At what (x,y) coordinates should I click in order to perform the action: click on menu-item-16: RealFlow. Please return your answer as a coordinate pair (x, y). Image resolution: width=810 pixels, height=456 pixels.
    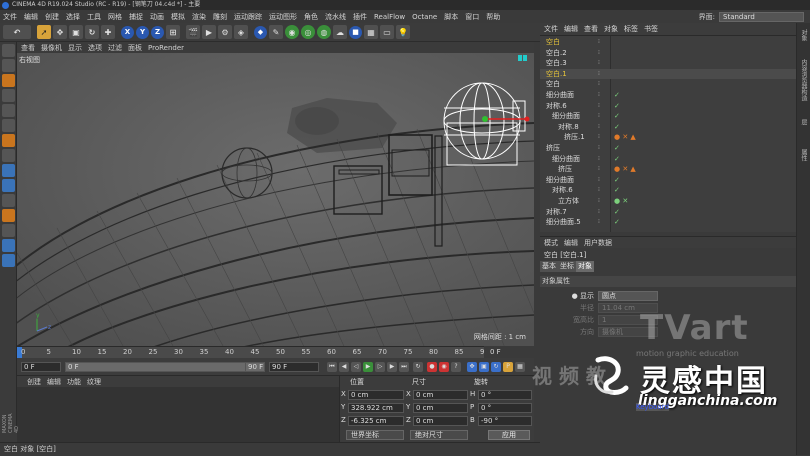
    Looking at the image, I should click on (389, 17).